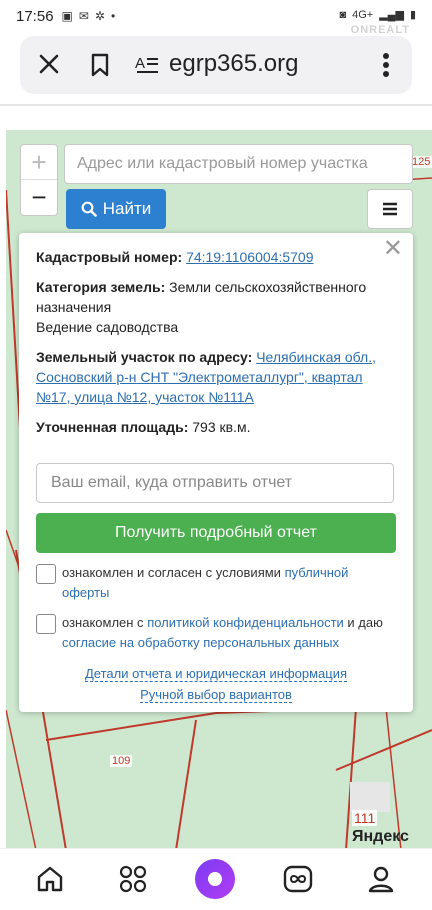 Image resolution: width=432 pixels, height=910 pixels. I want to click on accessibility-icon: ✲, so click(100, 16).